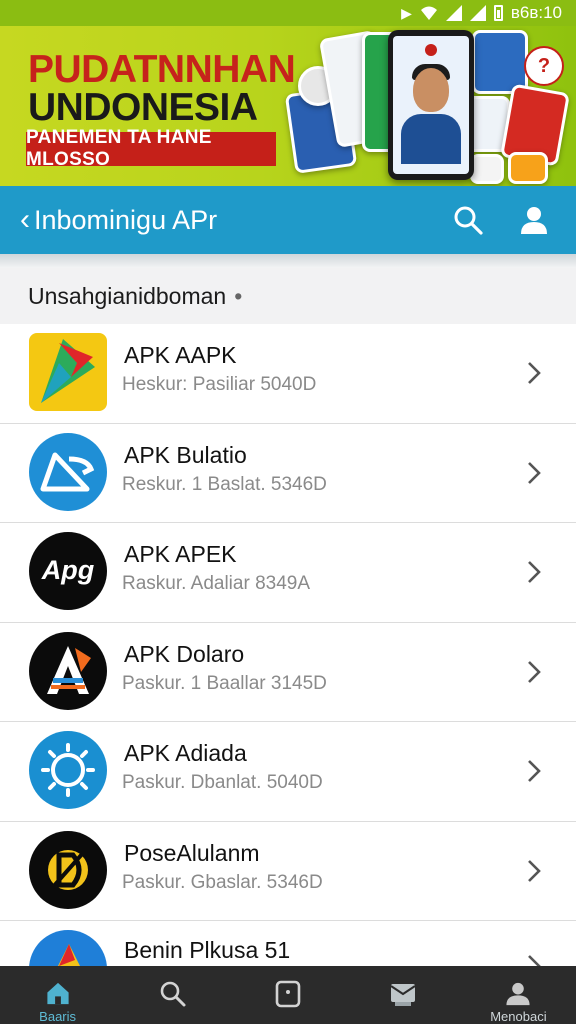  Describe the element at coordinates (180, 554) in the screenshot. I see `app-name: APK APEK` at that location.